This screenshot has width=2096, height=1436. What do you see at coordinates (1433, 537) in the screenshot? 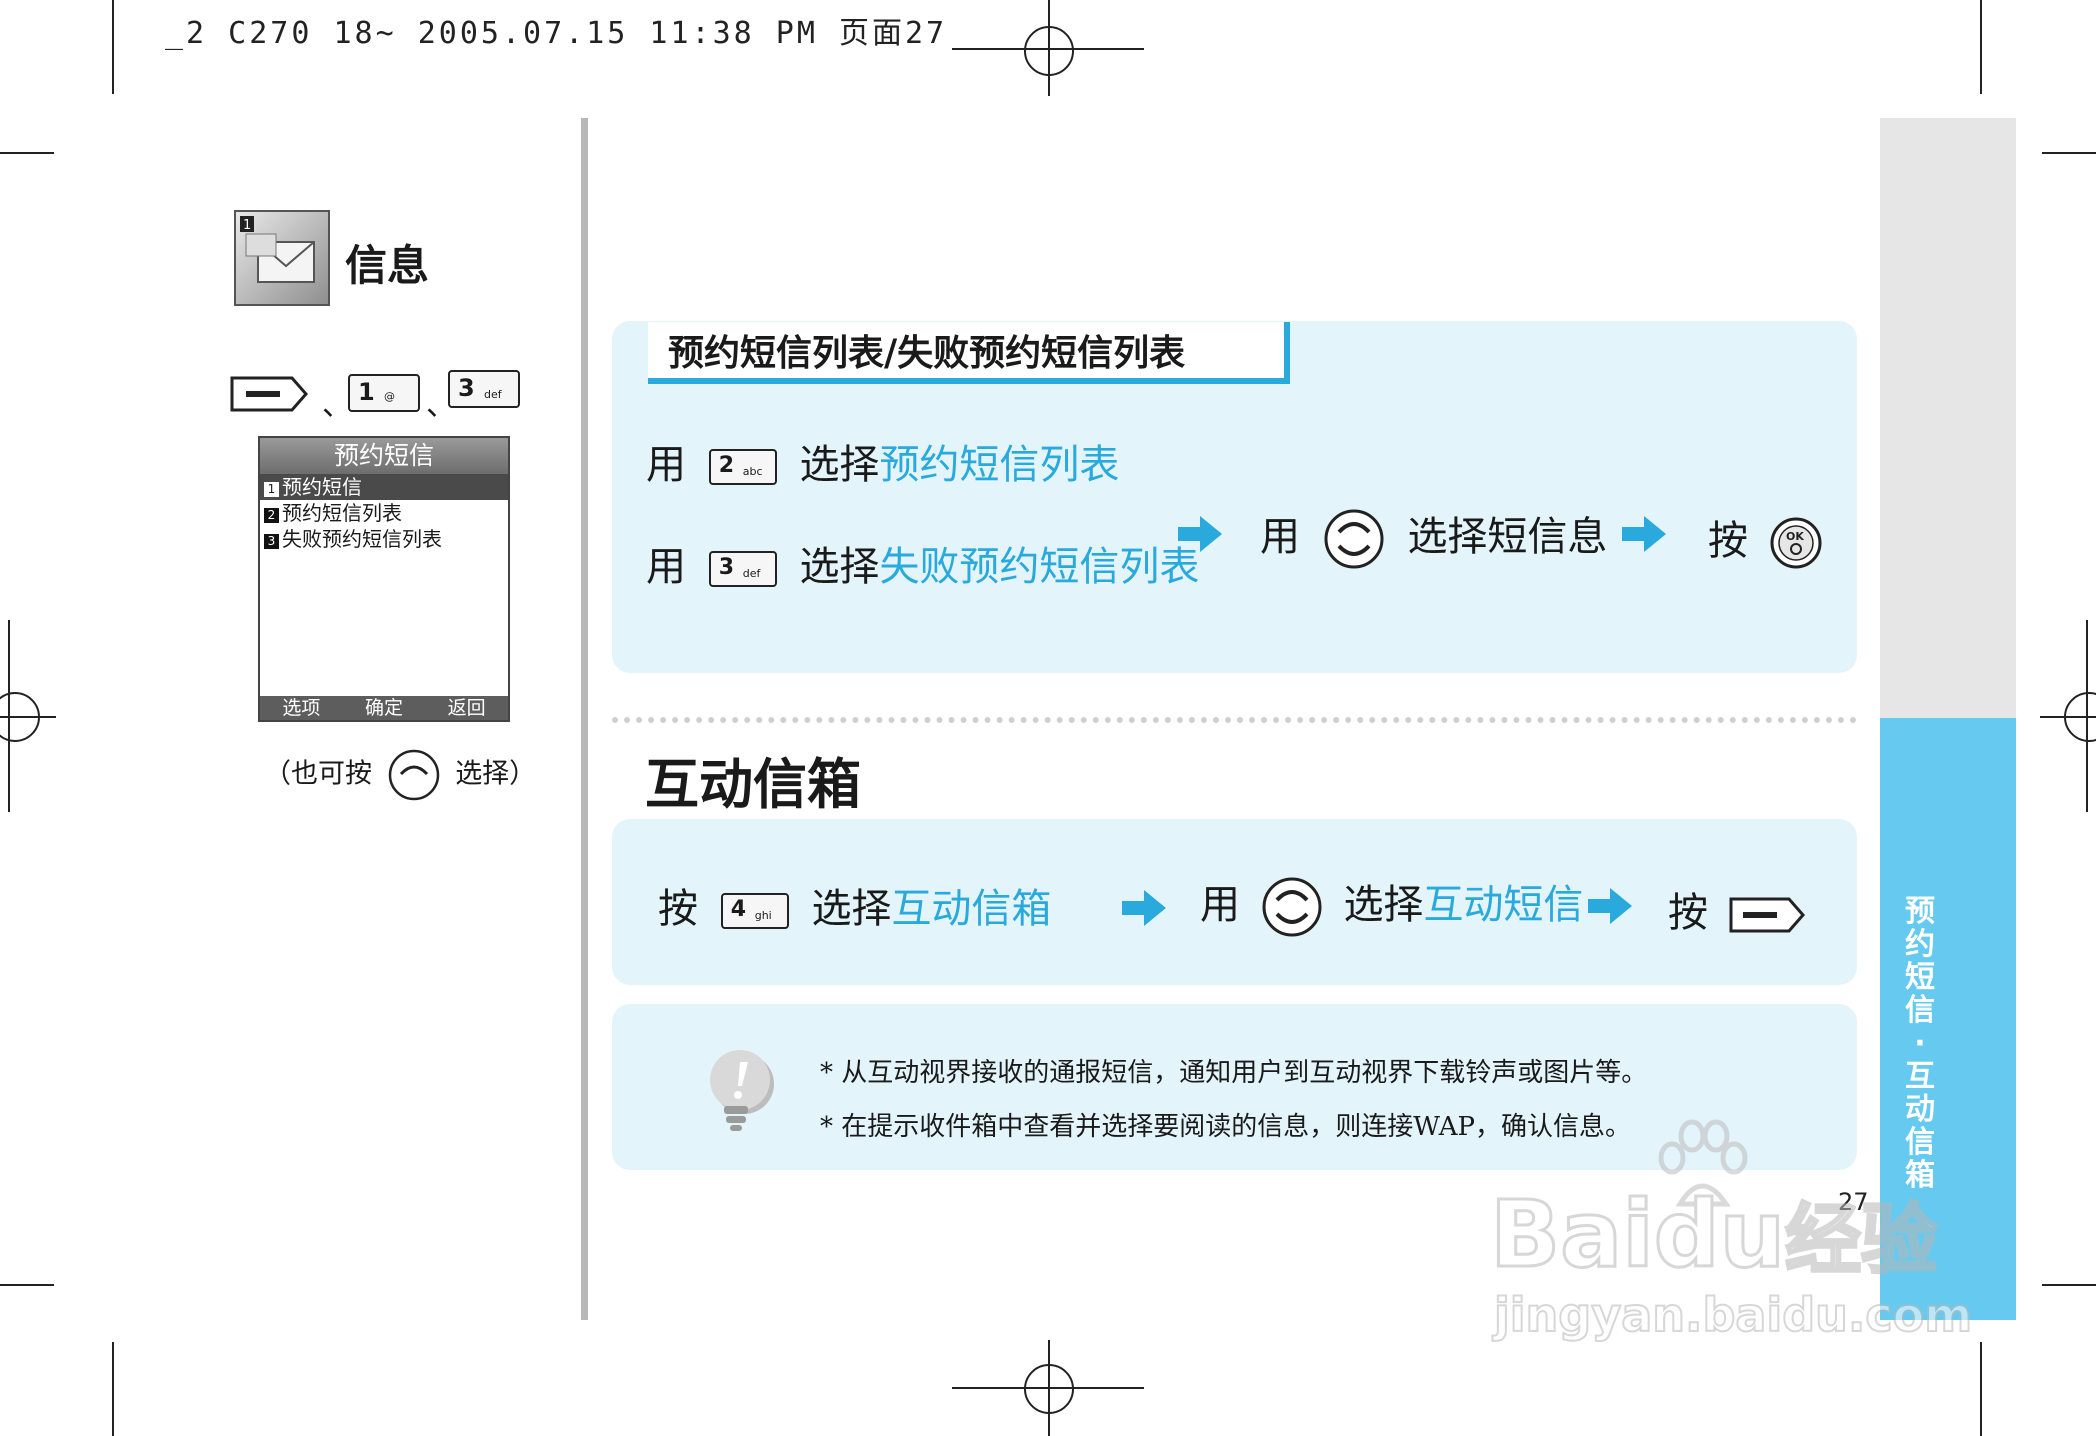
I see `section1-step2: 用 选择短信息` at bounding box center [1433, 537].